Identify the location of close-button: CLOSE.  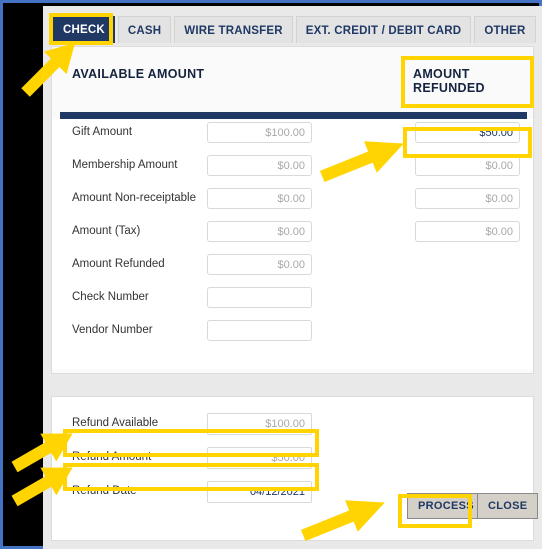
(508, 506).